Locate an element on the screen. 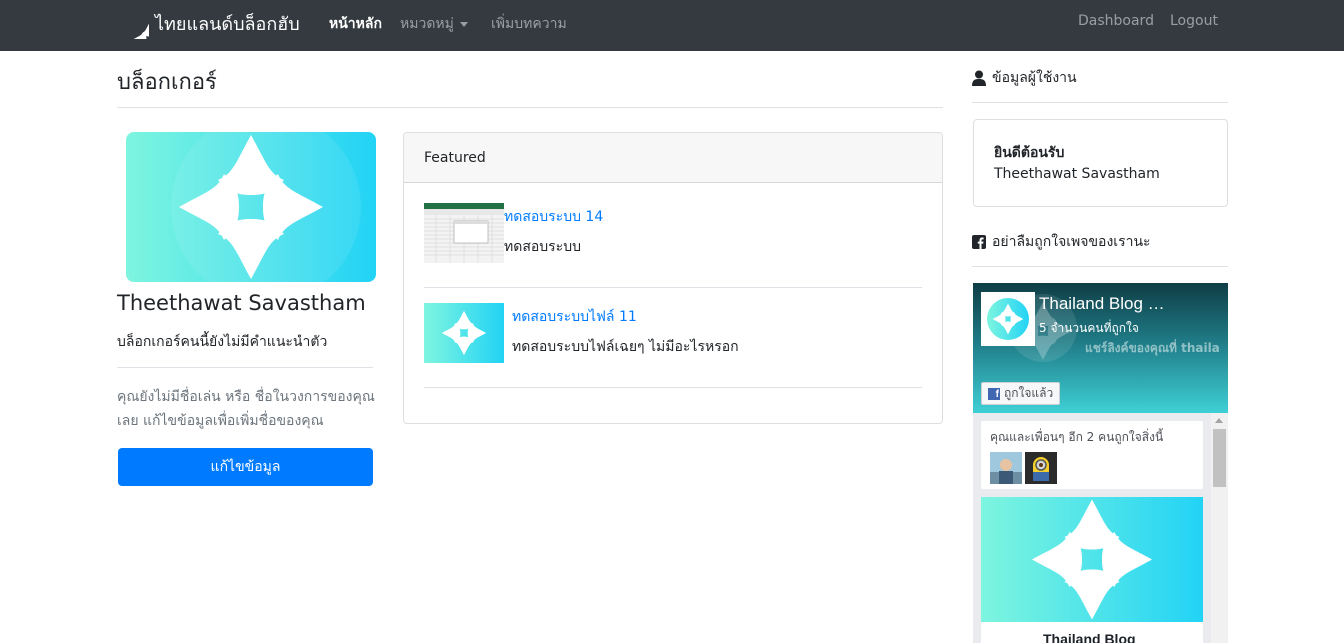 The height and width of the screenshot is (643, 1344). page-title: บล็อกเกอร์ is located at coordinates (167, 82).